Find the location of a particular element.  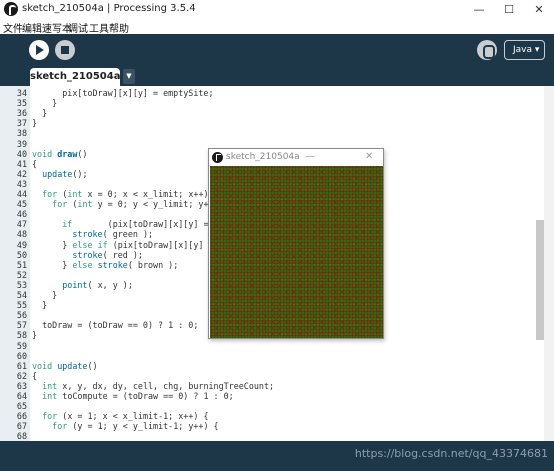

code-text: for (int x = 0; x < x_limit; x++) { is located at coordinates (130, 194).